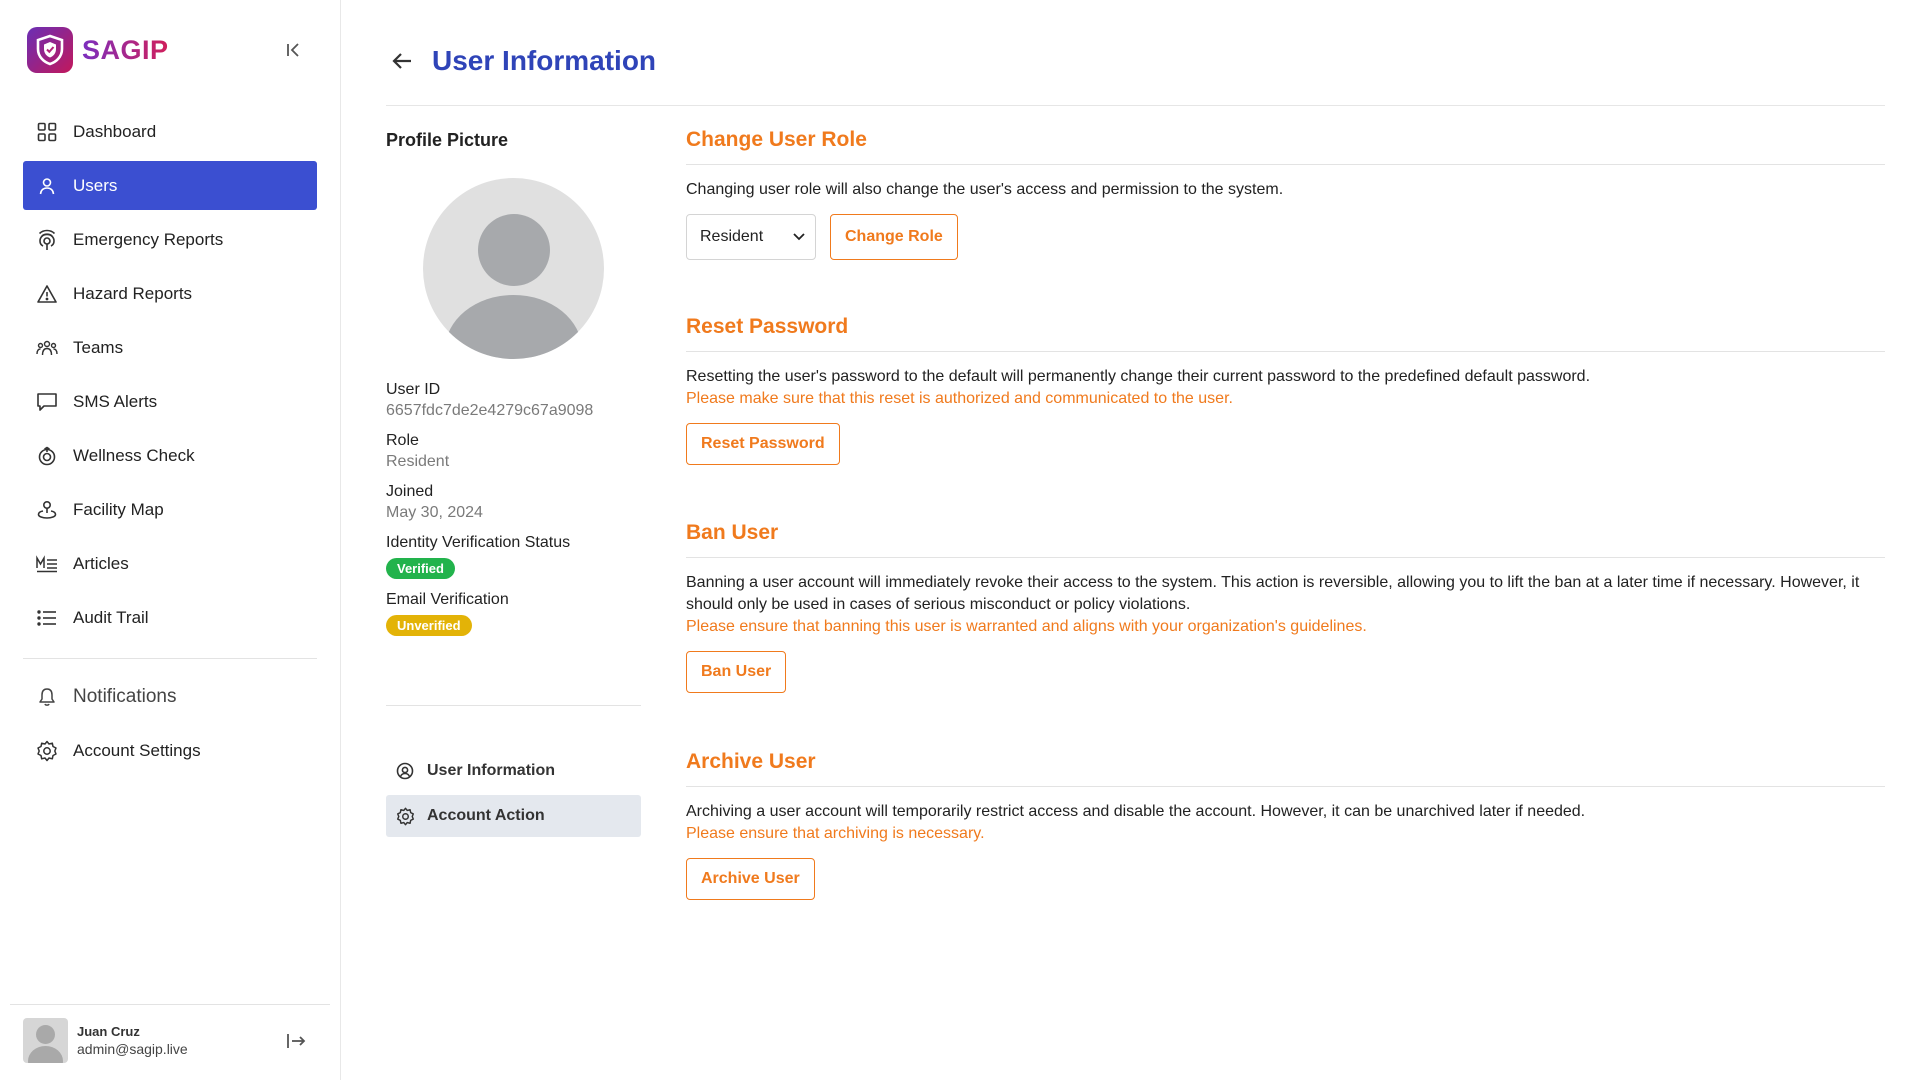 Image resolution: width=1920 pixels, height=1080 pixels. I want to click on brand: SAGIP, so click(98, 50).